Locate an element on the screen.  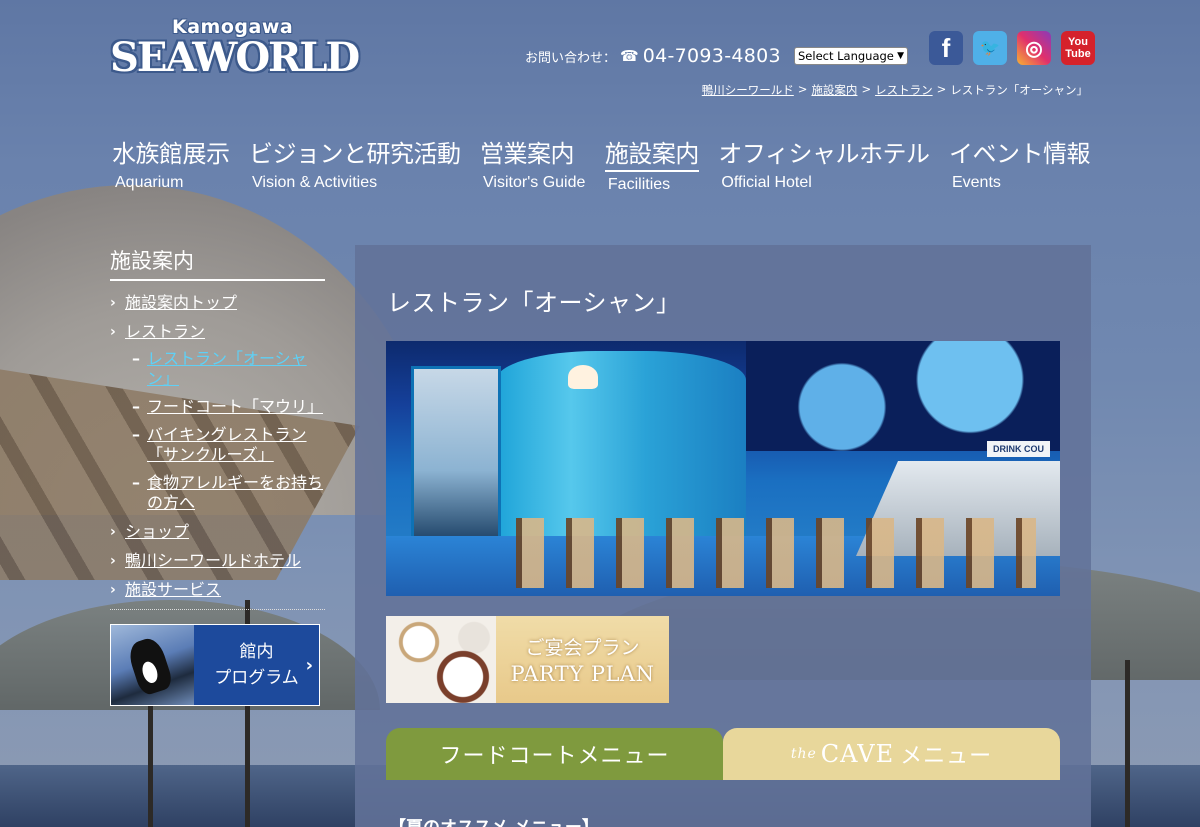
nav-vision: ビジョンと研究活動 Vision & Activities is located at coordinates (355, 166).